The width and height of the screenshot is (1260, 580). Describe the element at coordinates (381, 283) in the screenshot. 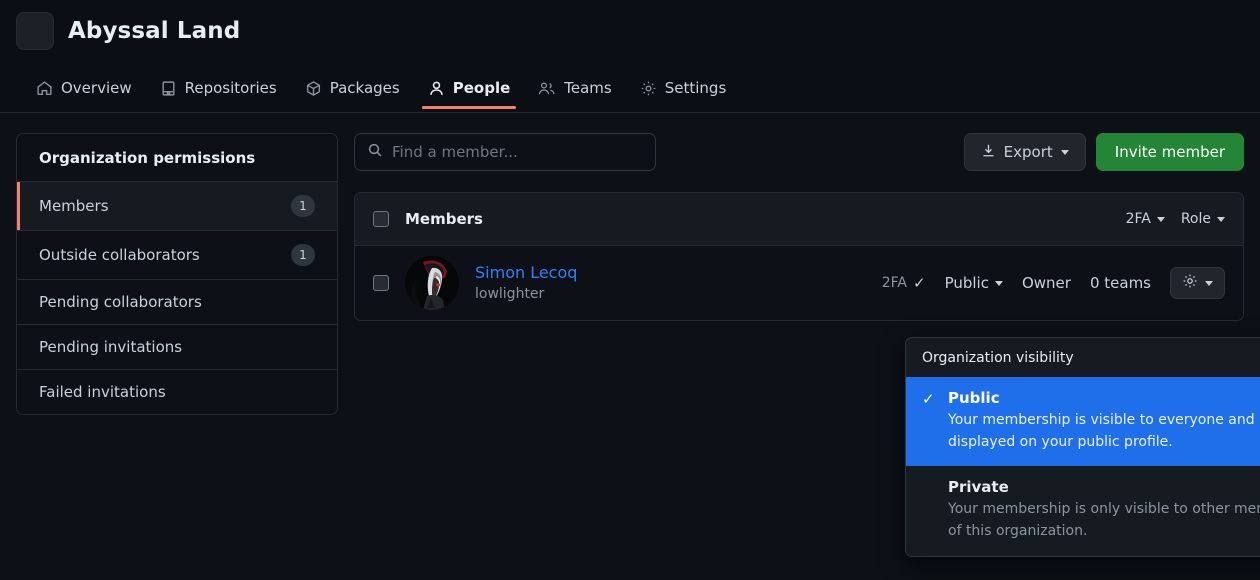

I see `row-select-checkbox` at that location.